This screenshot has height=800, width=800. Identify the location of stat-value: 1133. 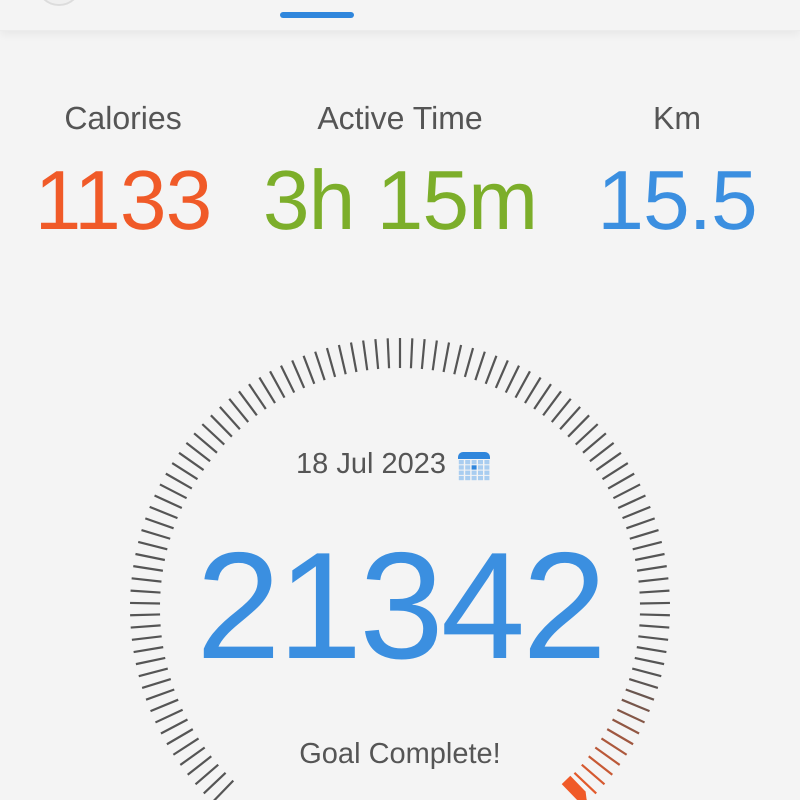
(123, 200).